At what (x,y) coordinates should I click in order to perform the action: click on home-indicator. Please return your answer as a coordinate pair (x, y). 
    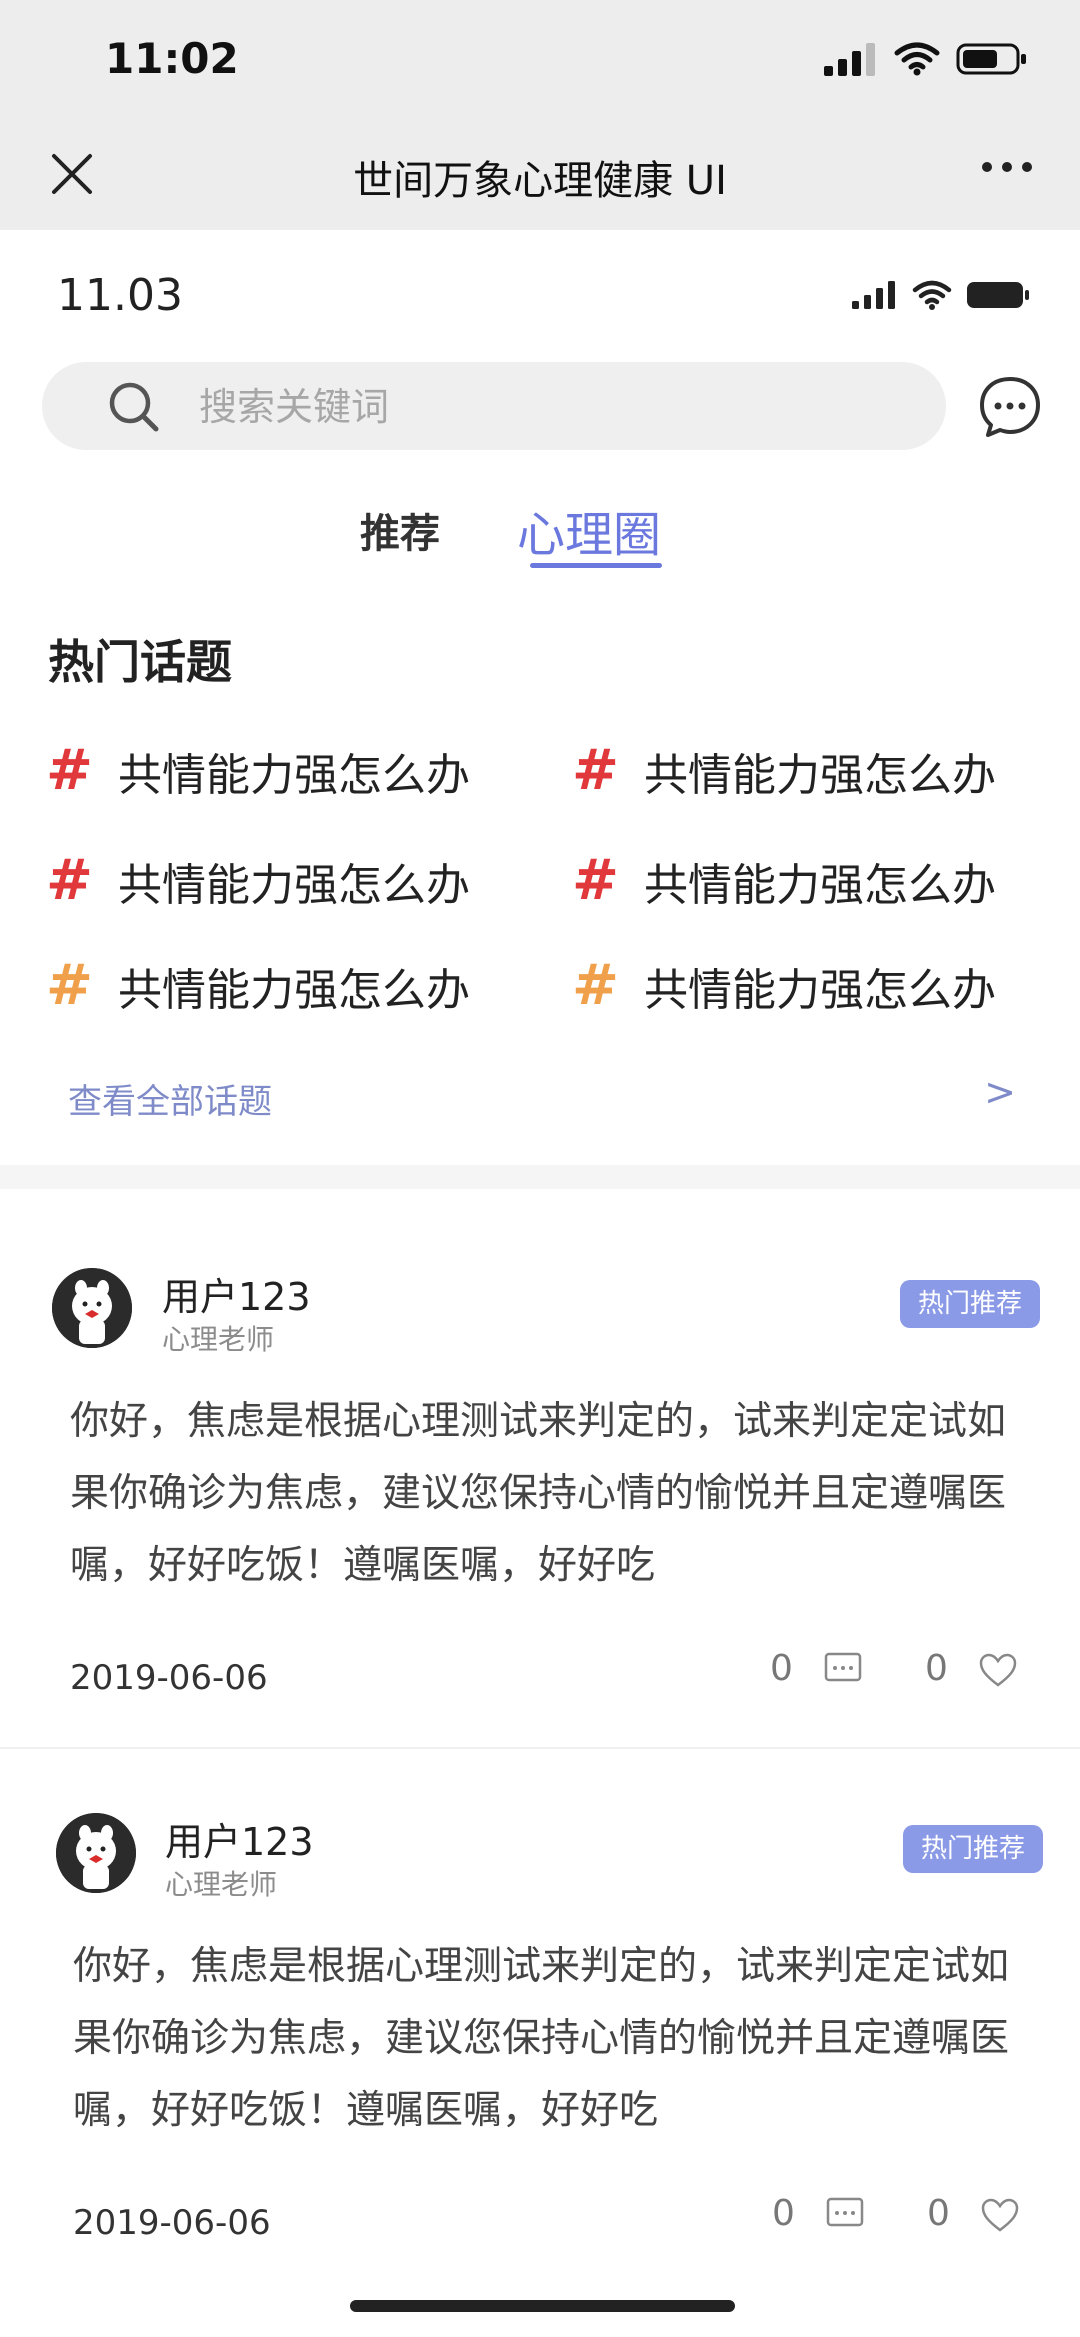
    Looking at the image, I should click on (542, 2306).